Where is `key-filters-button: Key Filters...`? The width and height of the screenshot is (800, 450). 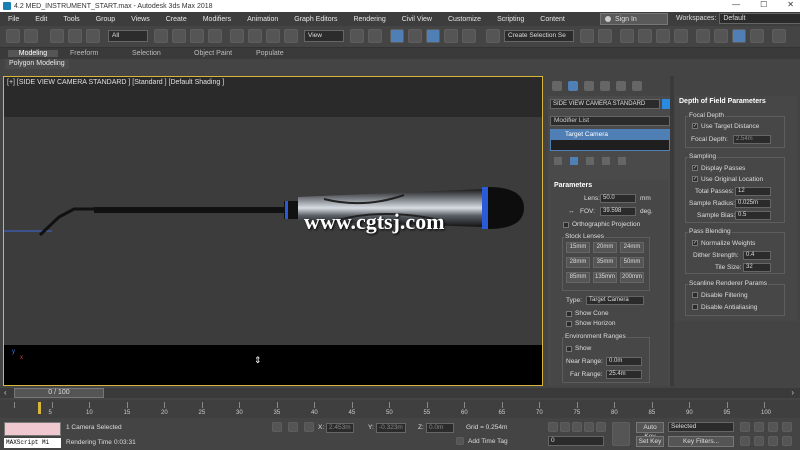
key-filters-button: Key Filters... is located at coordinates (701, 441).